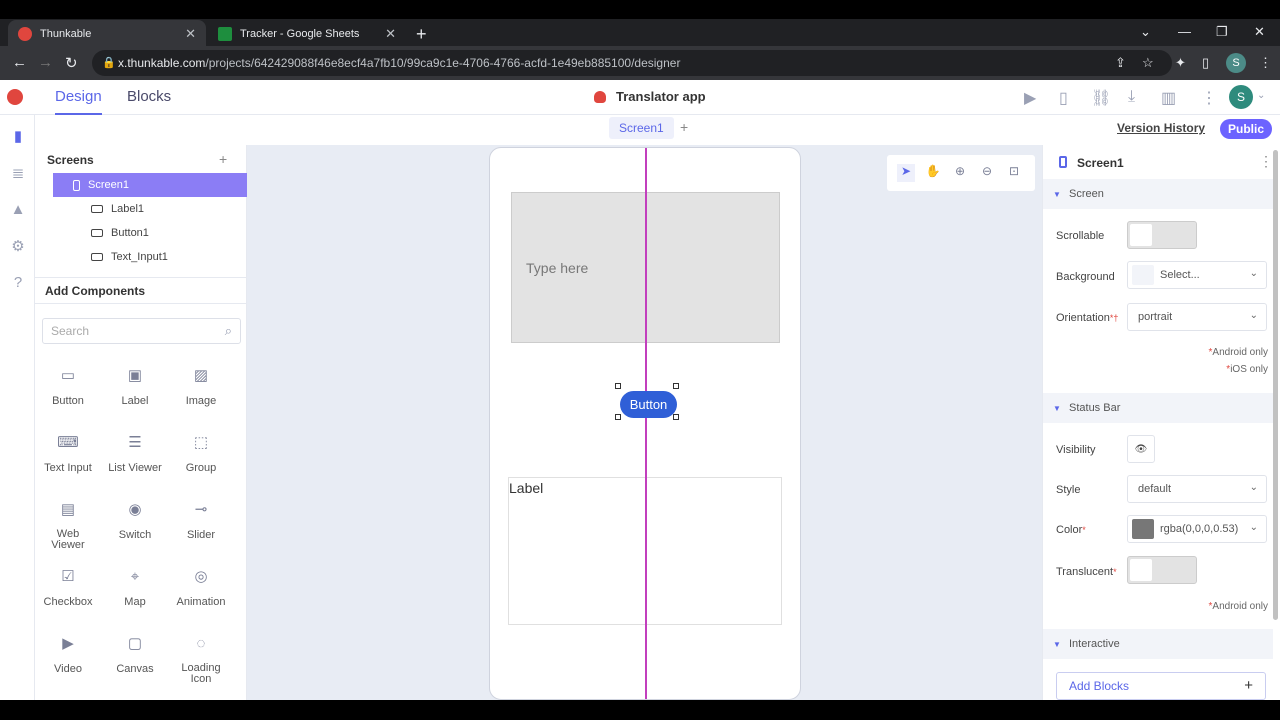 The height and width of the screenshot is (720, 1280). I want to click on new-tab-icon: +, so click(421, 34).